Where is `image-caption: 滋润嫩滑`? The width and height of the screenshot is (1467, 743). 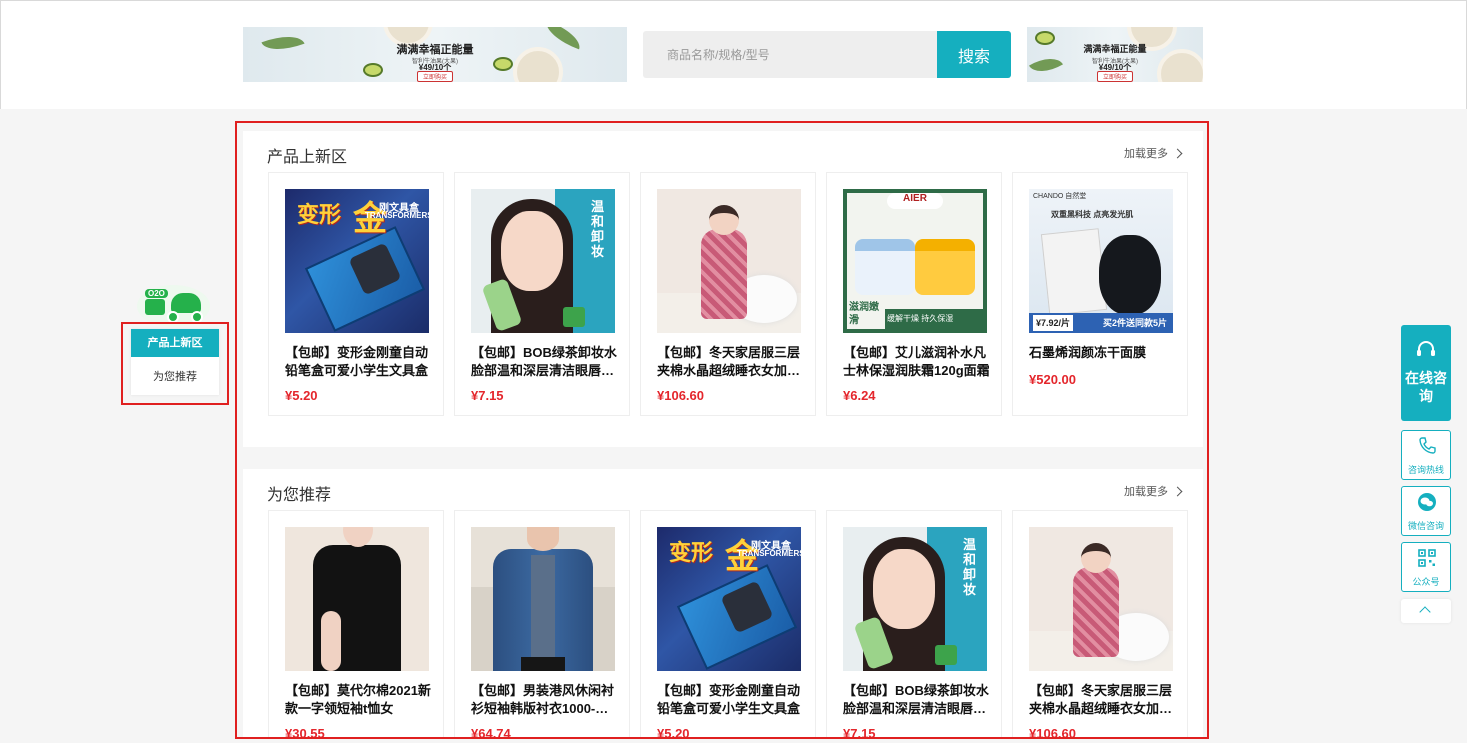
image-caption: 滋润嫩滑 is located at coordinates (866, 314).